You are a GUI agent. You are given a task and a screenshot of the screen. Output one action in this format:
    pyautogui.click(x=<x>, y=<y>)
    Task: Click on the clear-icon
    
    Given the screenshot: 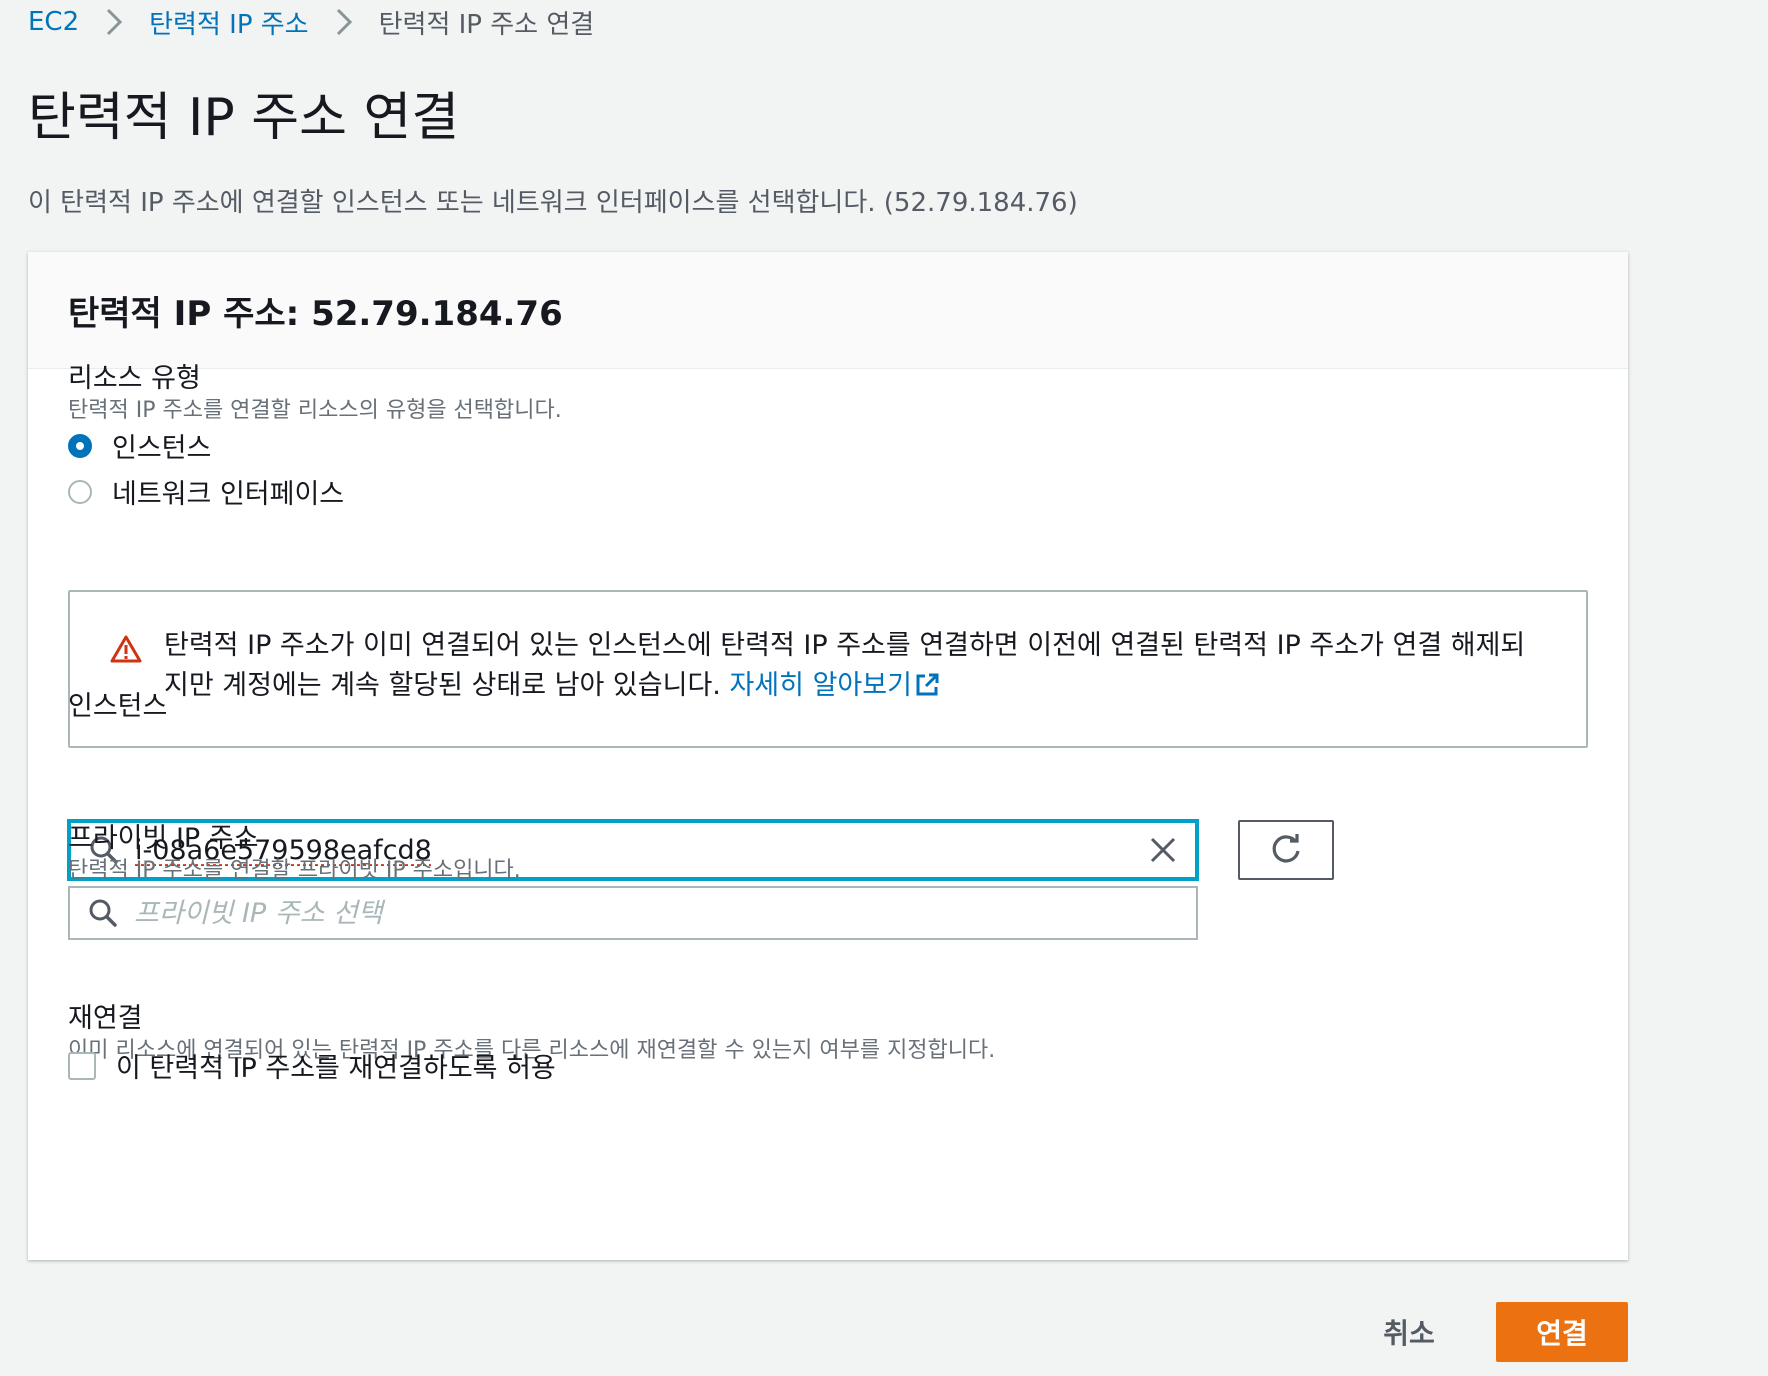 What is the action you would take?
    pyautogui.click(x=1163, y=850)
    